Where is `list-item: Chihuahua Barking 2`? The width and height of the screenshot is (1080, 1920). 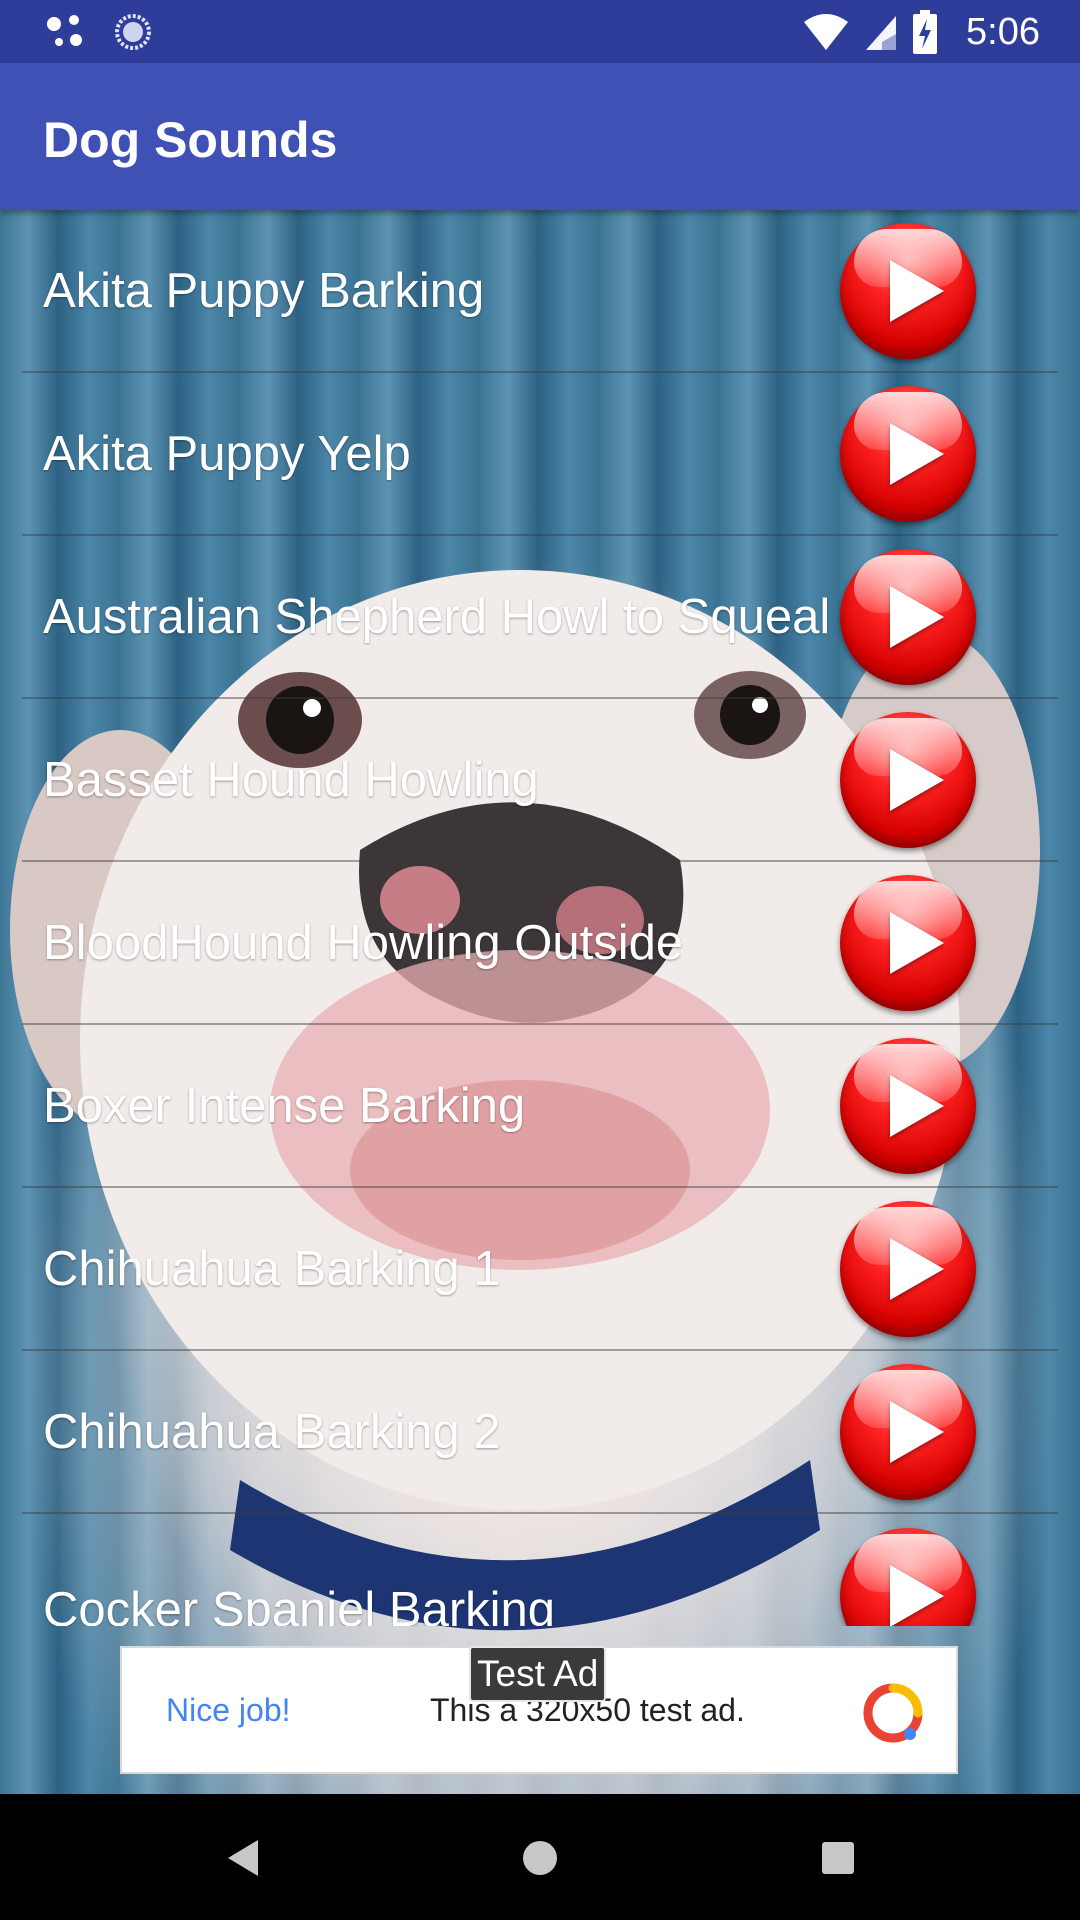 list-item: Chihuahua Barking 2 is located at coordinates (540, 1432).